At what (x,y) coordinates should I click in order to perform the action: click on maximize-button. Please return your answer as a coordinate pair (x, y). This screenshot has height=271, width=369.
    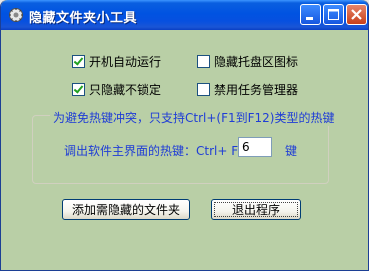
    Looking at the image, I should click on (333, 14).